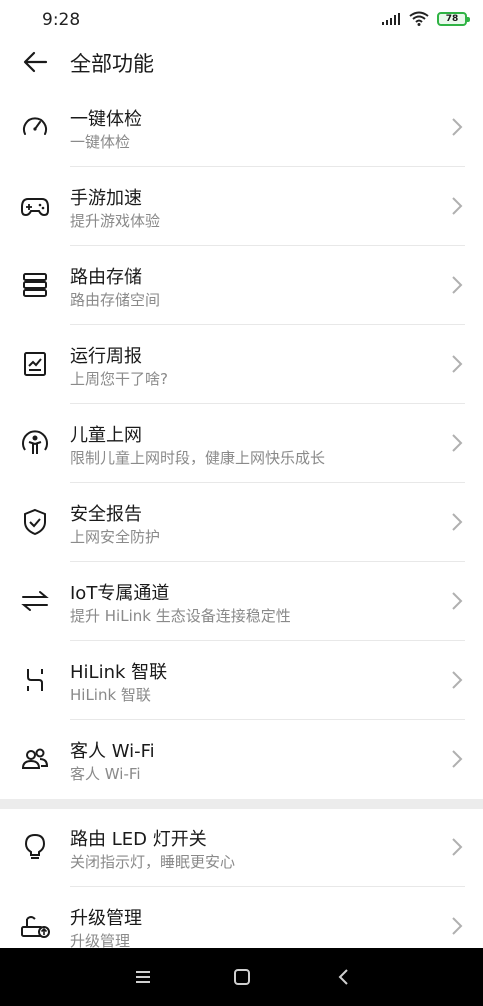 The image size is (483, 1006). I want to click on list-item-health-check: 一键体检 一键体检, so click(241, 127).